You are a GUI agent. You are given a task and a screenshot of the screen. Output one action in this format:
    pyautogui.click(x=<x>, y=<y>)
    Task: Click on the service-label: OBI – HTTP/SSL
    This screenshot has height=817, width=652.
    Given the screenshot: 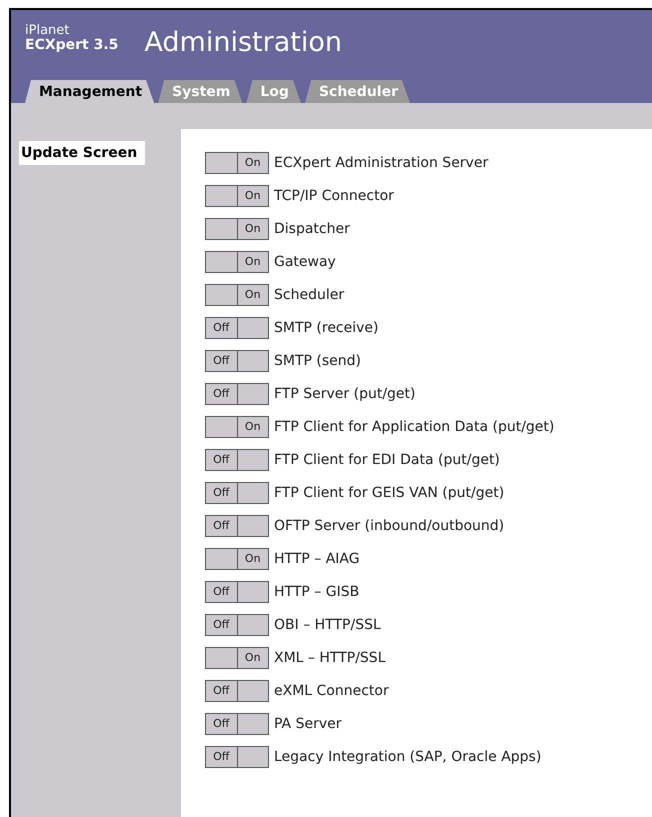 What is the action you would take?
    pyautogui.click(x=327, y=624)
    